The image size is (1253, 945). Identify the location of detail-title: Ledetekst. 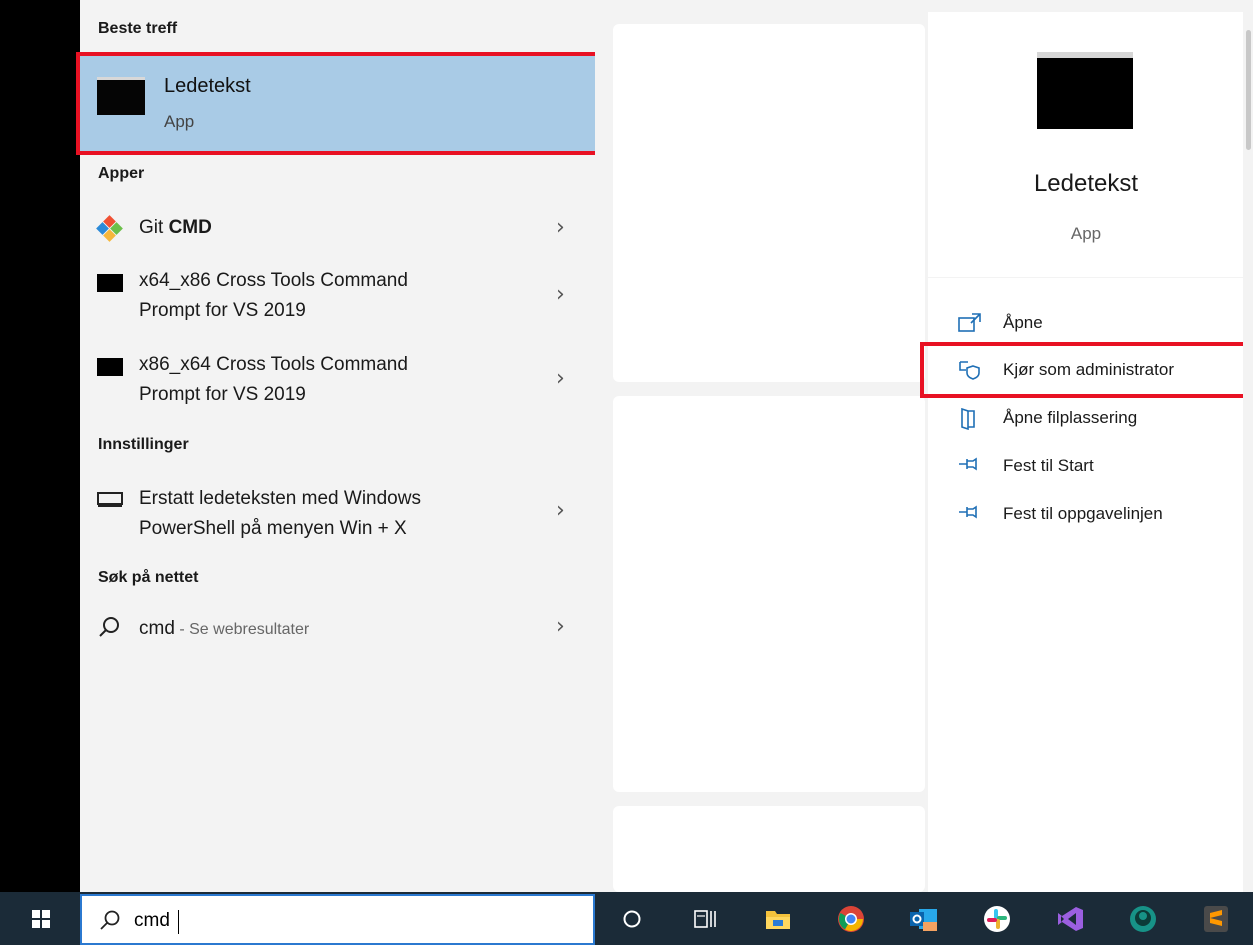
(1086, 183).